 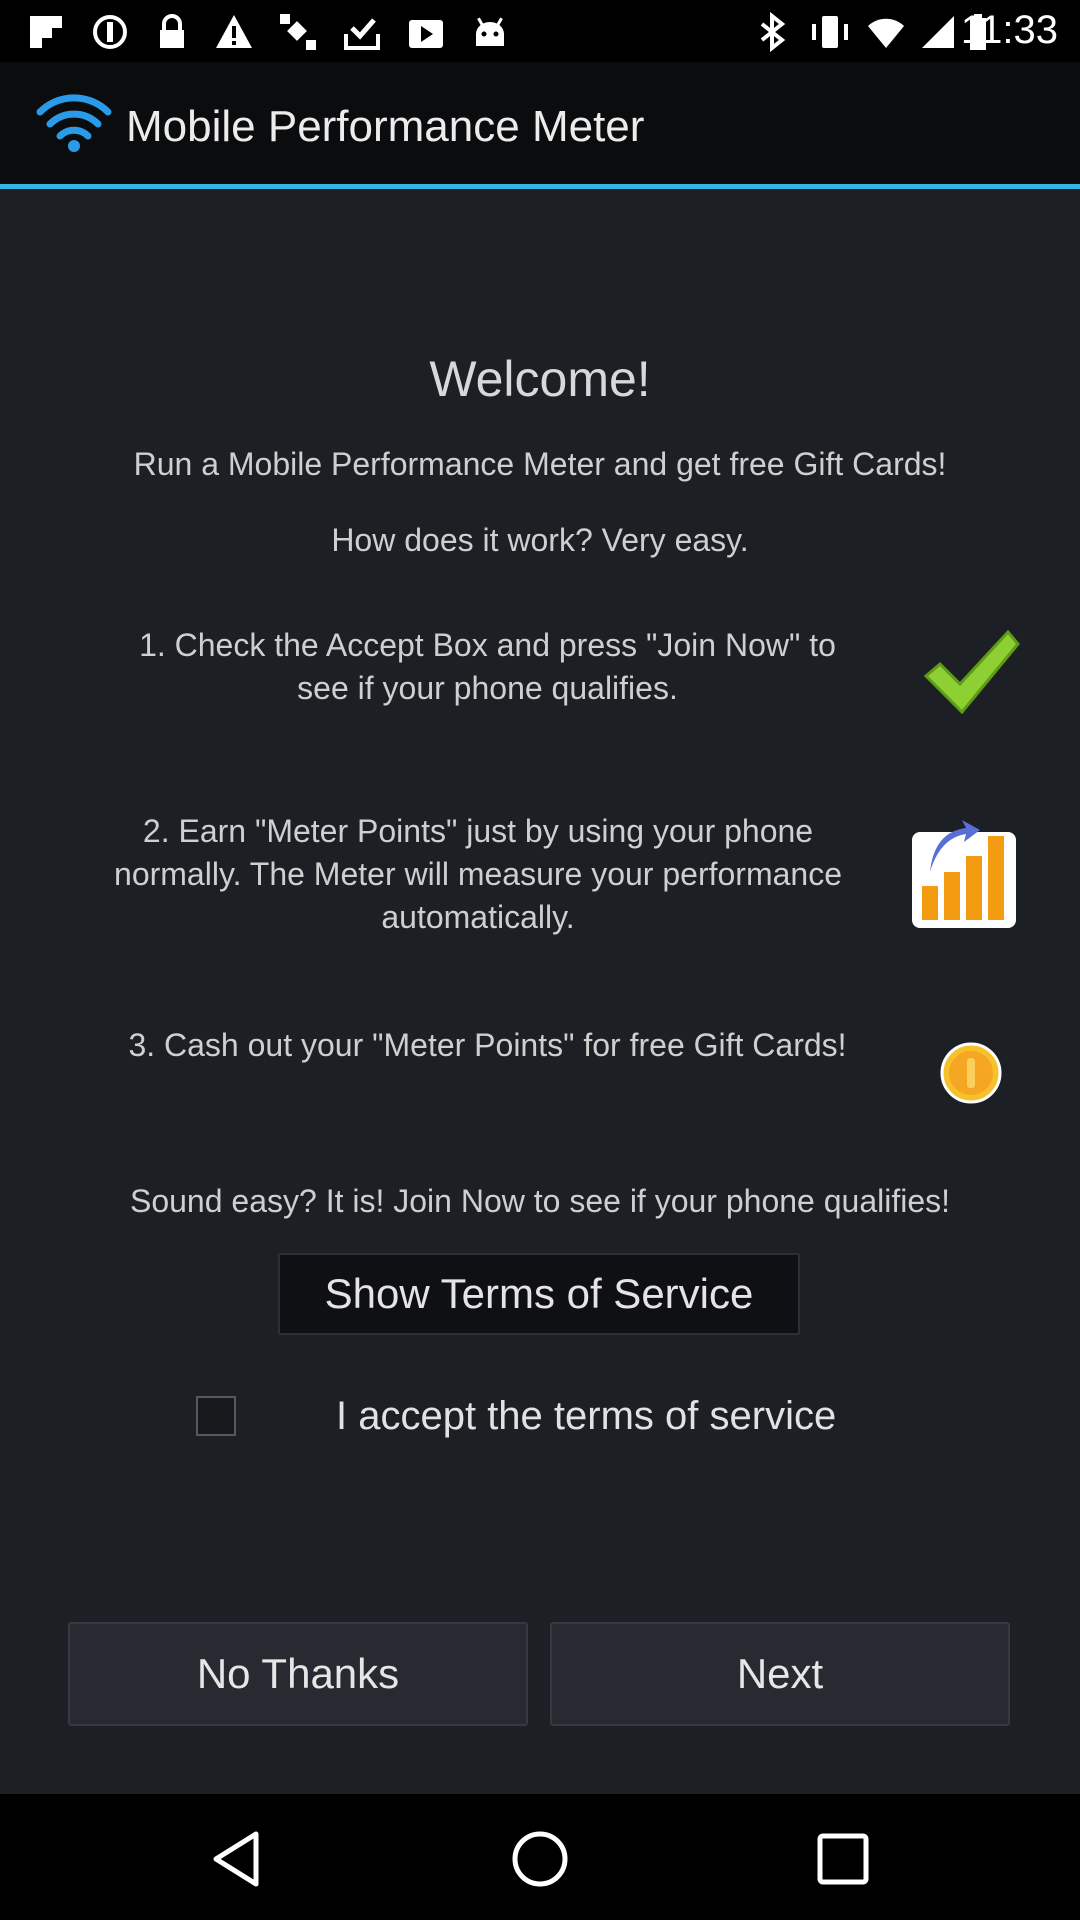 I want to click on app-title: Mobile Performance Meter, so click(x=385, y=126).